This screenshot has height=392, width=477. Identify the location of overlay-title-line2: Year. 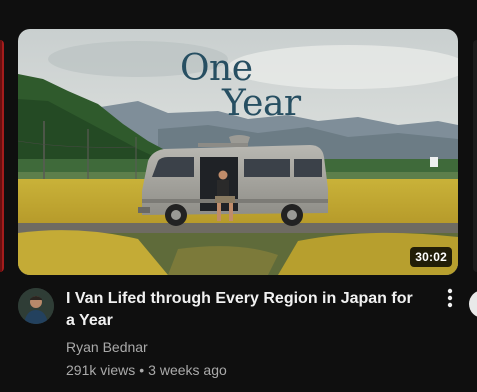
(261, 104).